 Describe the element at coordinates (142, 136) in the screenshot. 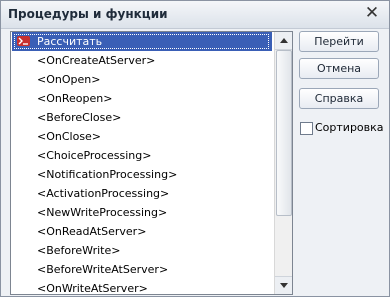

I see `list-item: <OnClose>` at that location.